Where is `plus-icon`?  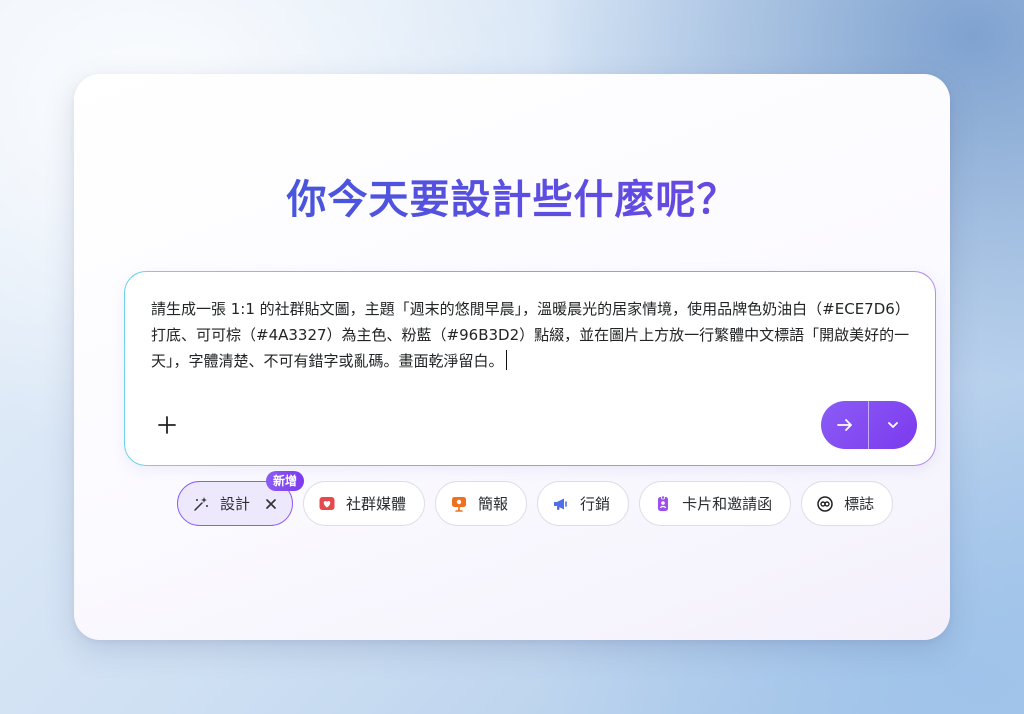
plus-icon is located at coordinates (167, 425).